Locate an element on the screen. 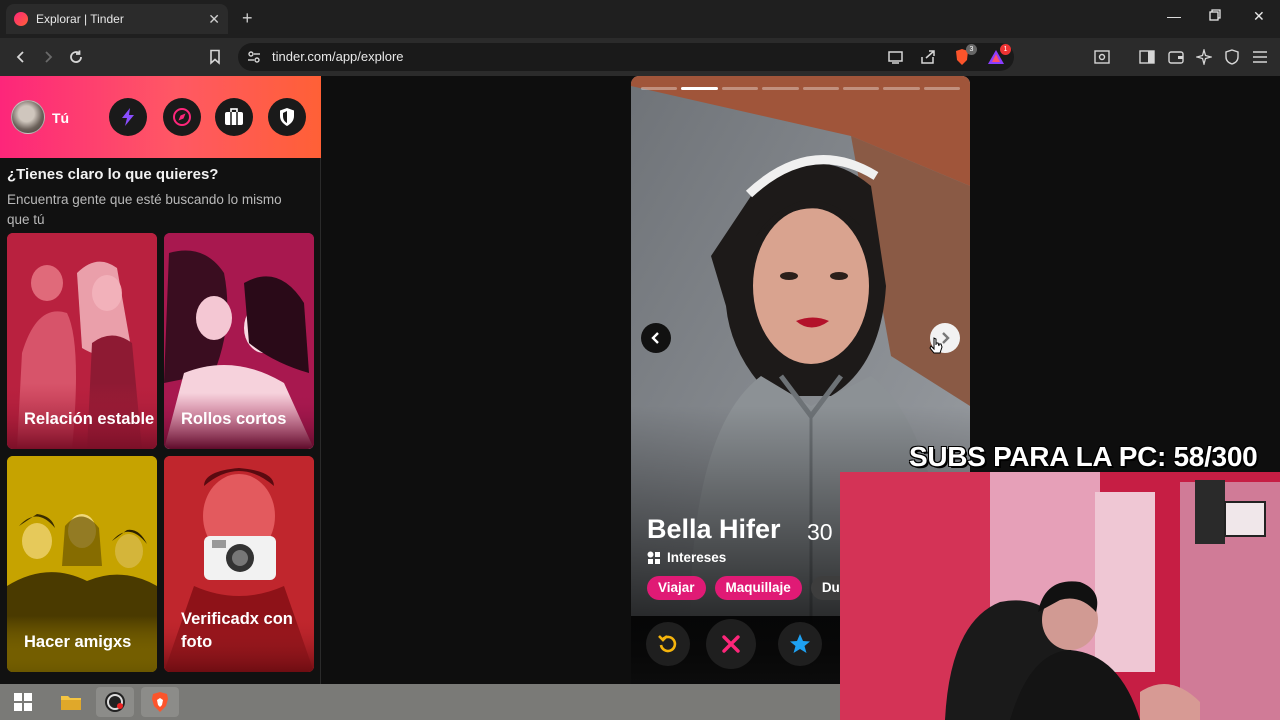  shield-icon is located at coordinates (287, 117).